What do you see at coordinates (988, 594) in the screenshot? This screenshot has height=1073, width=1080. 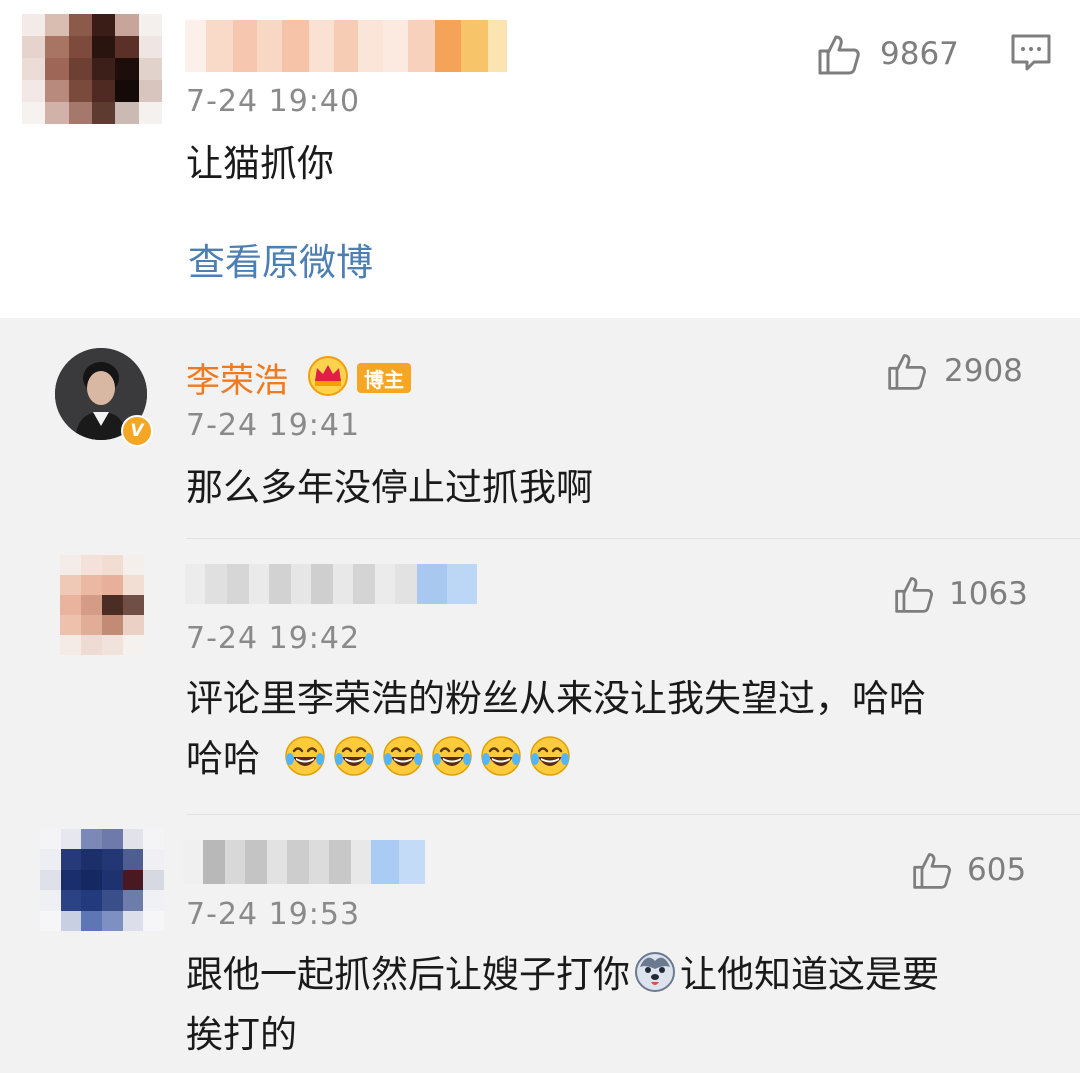 I see `like-count: 1063` at bounding box center [988, 594].